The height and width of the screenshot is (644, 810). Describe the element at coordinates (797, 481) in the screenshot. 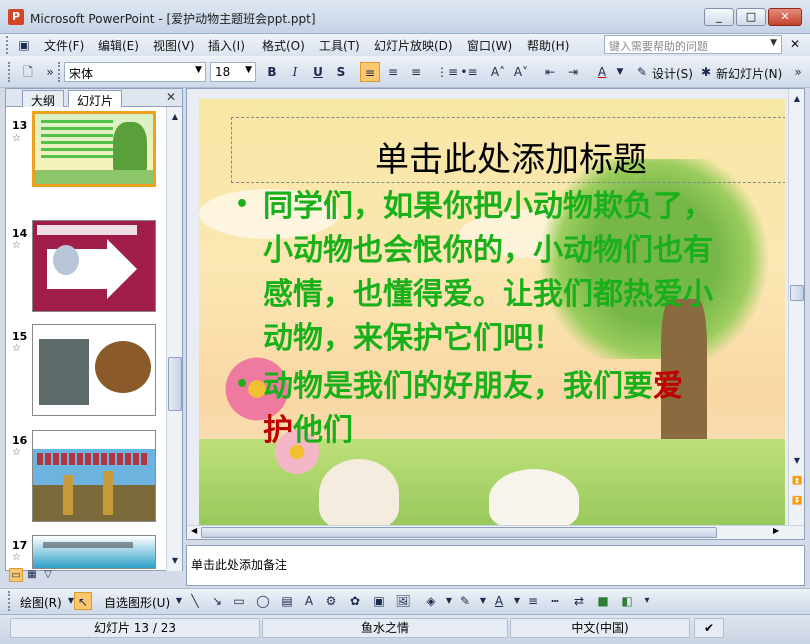

I see `previous-slide-icon: ⏫` at that location.